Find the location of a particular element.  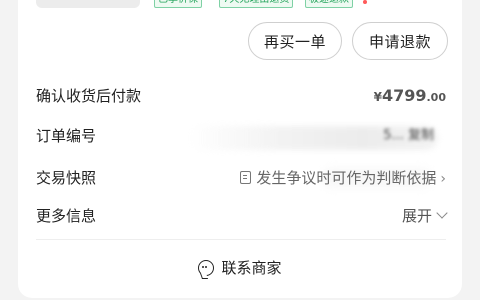

order-number-label: 订单编号 is located at coordinates (66, 136).